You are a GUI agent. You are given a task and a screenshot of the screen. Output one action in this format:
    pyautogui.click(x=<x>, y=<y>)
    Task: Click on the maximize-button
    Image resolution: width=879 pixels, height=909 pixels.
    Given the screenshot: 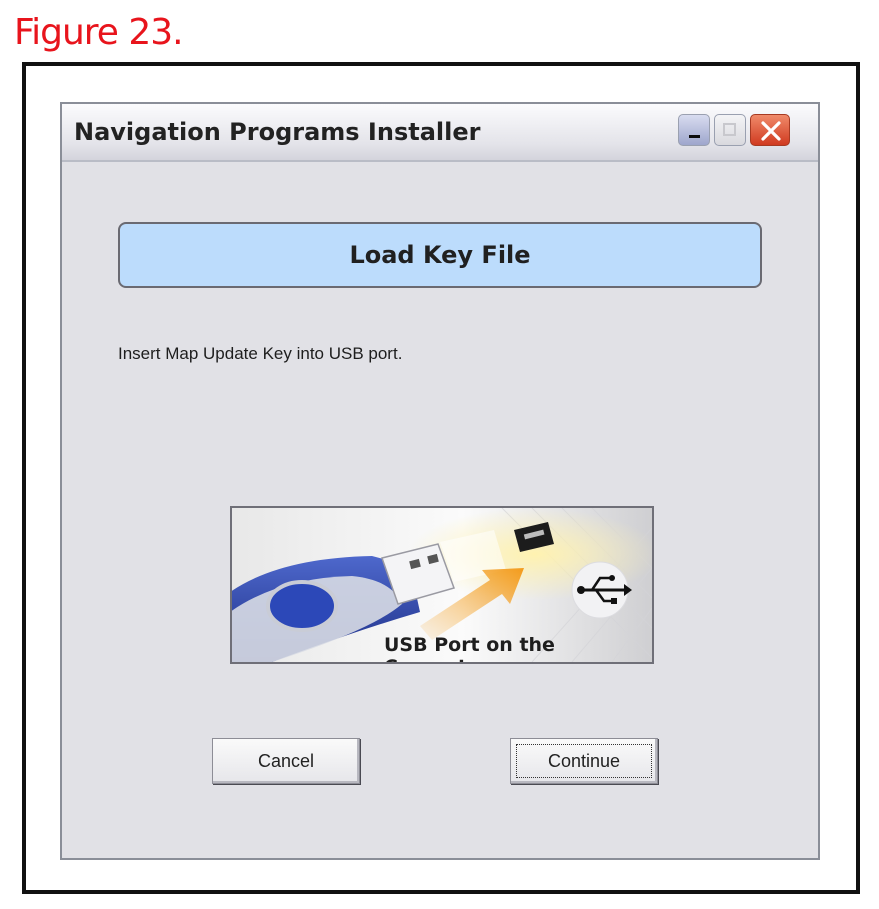 What is the action you would take?
    pyautogui.click(x=730, y=130)
    